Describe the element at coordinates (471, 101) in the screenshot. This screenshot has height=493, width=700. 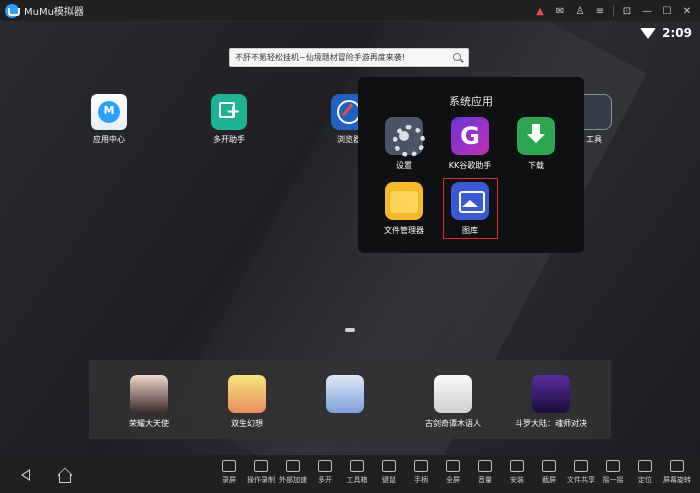
I see `folder-title: 系统应用` at that location.